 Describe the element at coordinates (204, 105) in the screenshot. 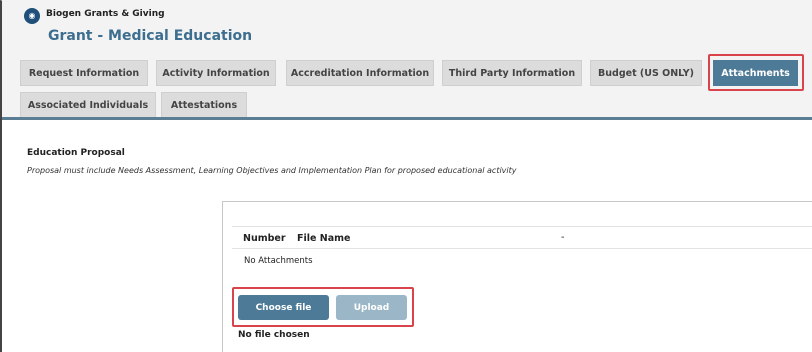

I see `tab-attestations: Attestations` at that location.